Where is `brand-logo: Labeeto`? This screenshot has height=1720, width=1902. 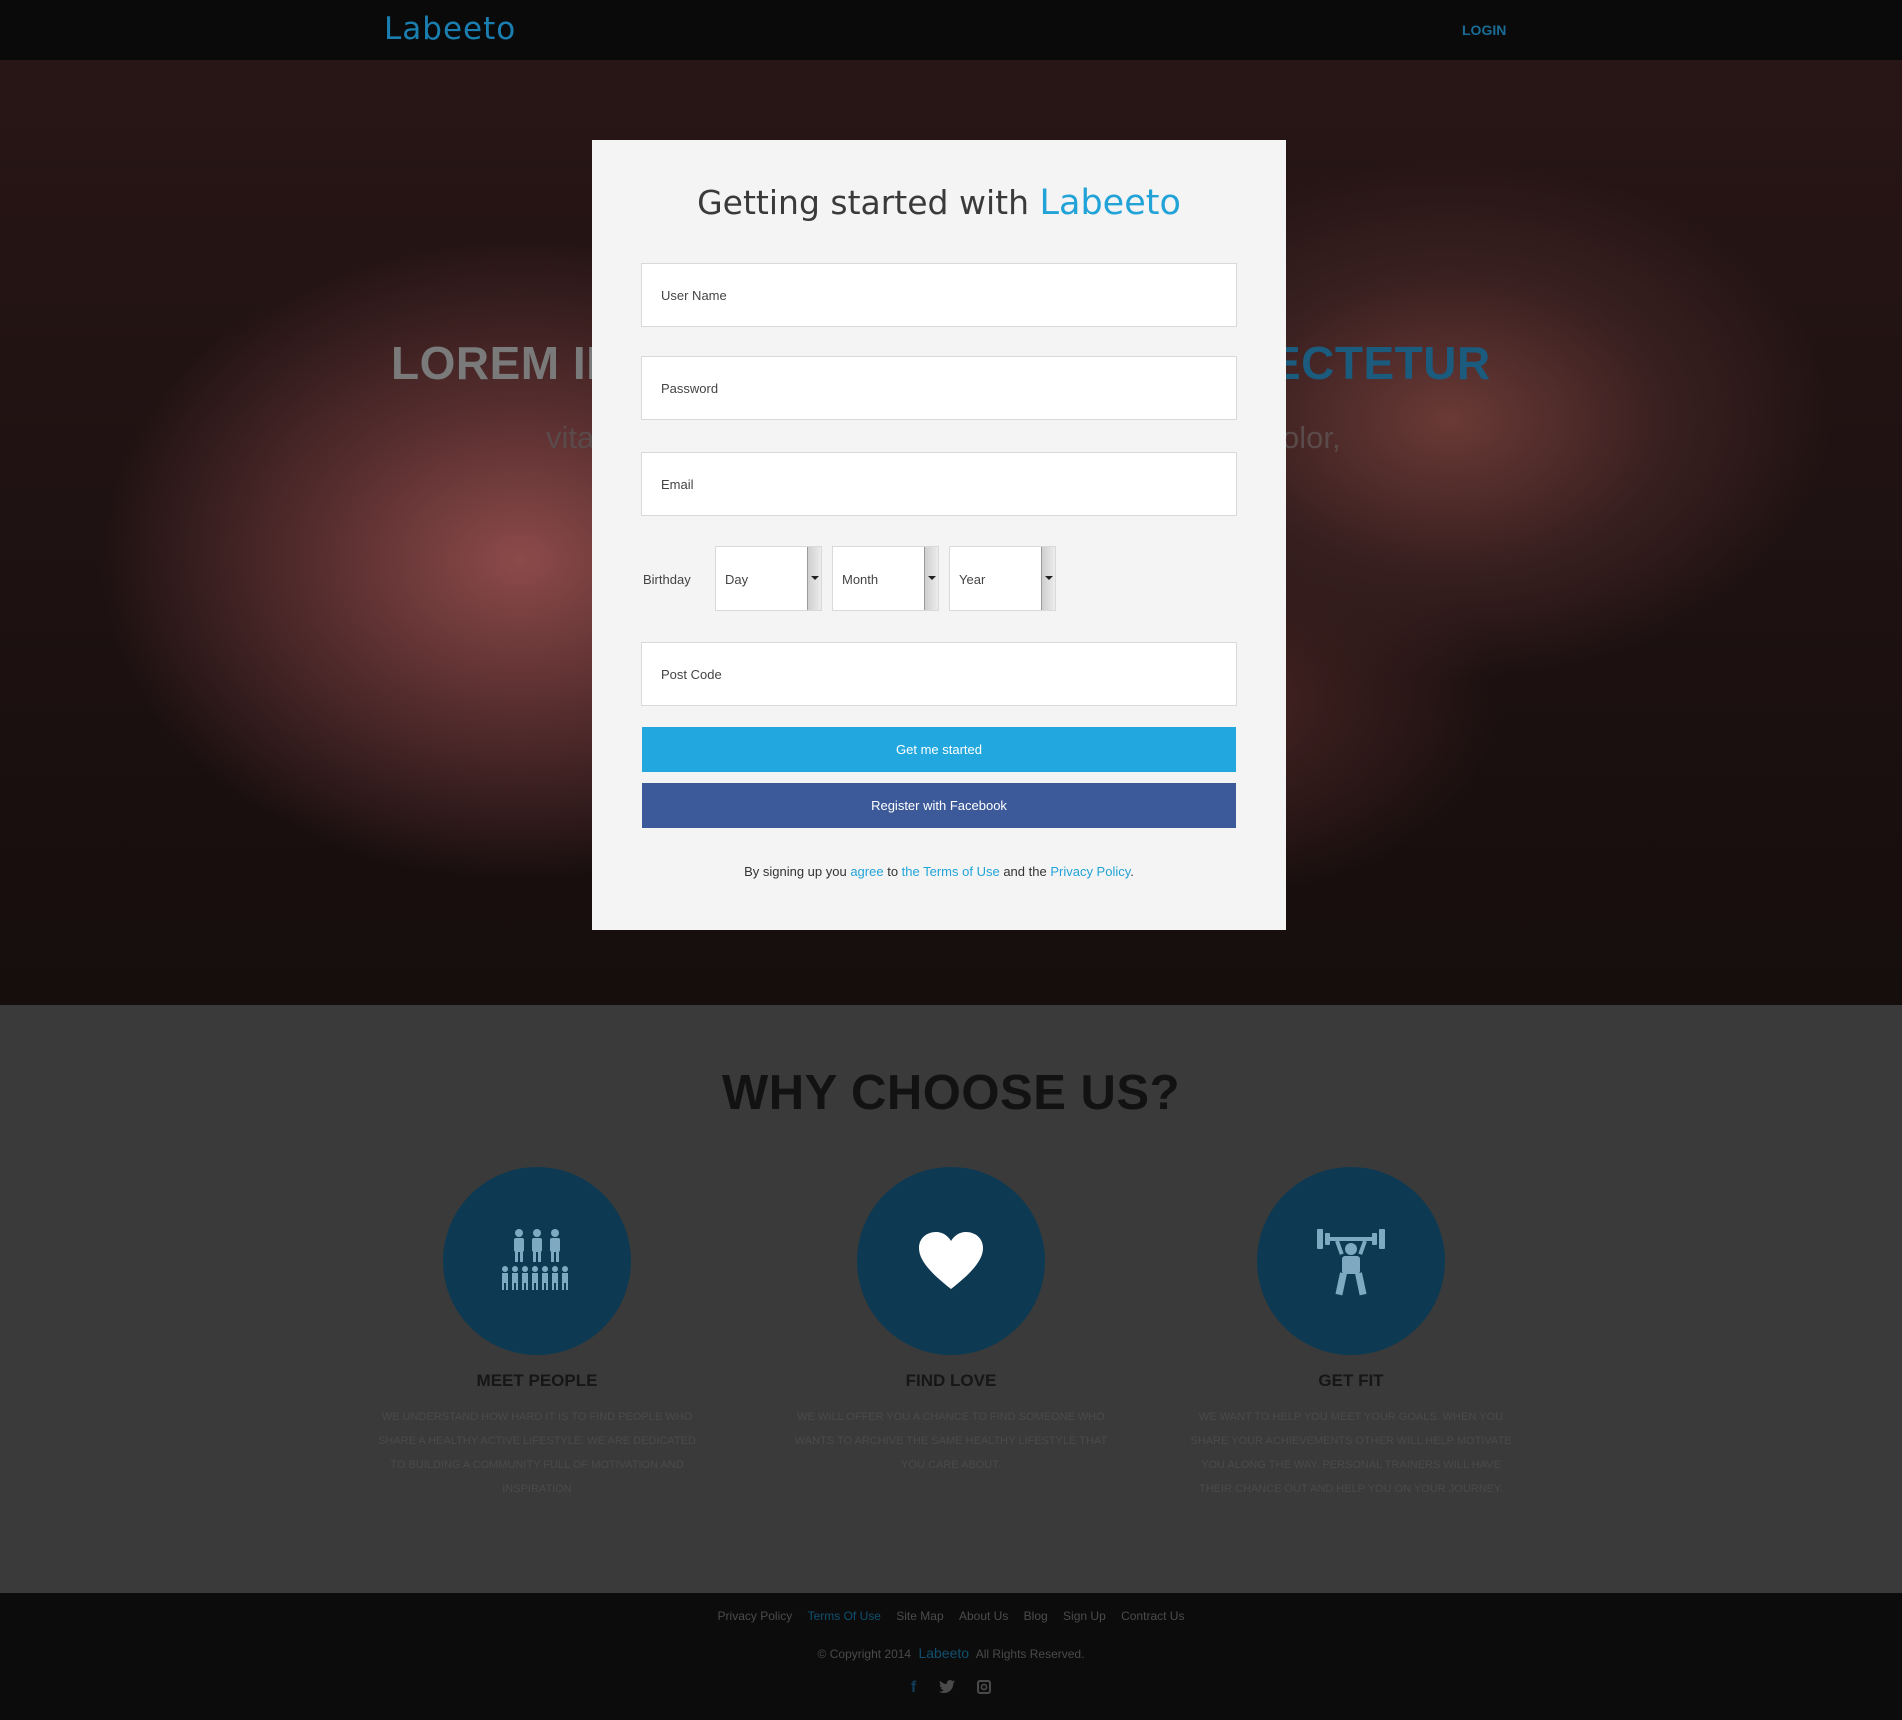 brand-logo: Labeeto is located at coordinates (450, 29).